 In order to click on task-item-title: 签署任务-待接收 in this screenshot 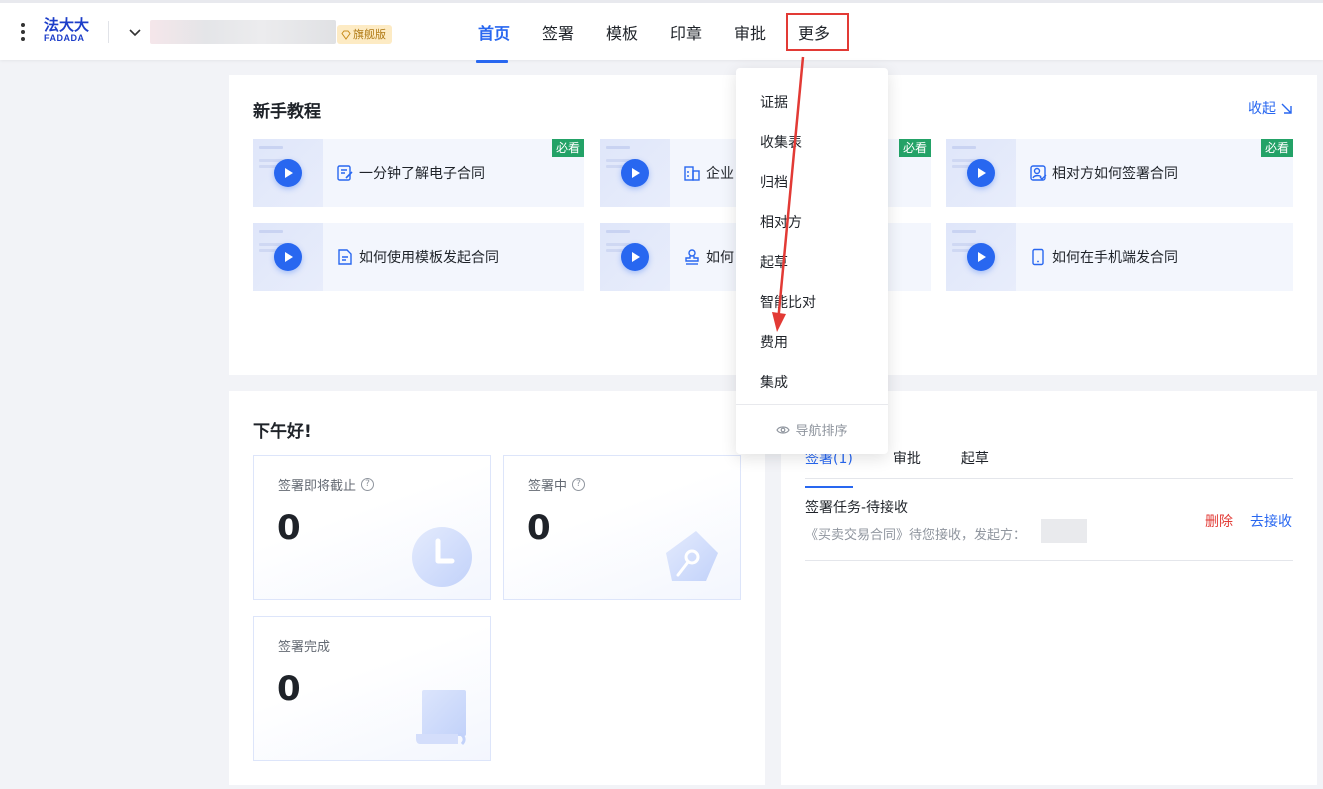, I will do `click(856, 507)`.